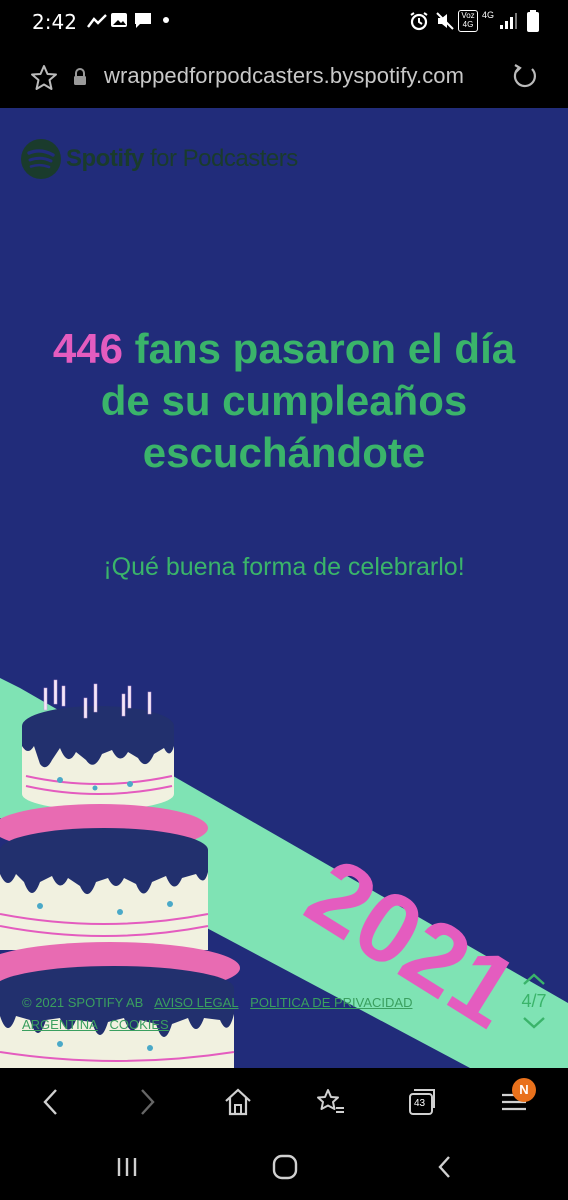 This screenshot has height=1200, width=568. I want to click on brand-name-bold: Spotify, so click(105, 158).